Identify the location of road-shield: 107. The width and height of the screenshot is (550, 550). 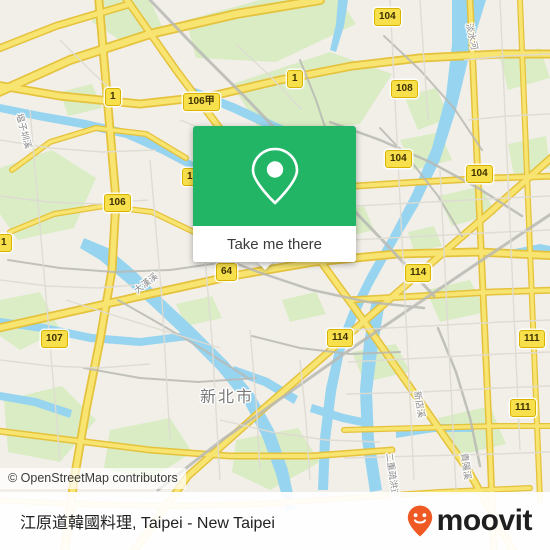
(54, 339).